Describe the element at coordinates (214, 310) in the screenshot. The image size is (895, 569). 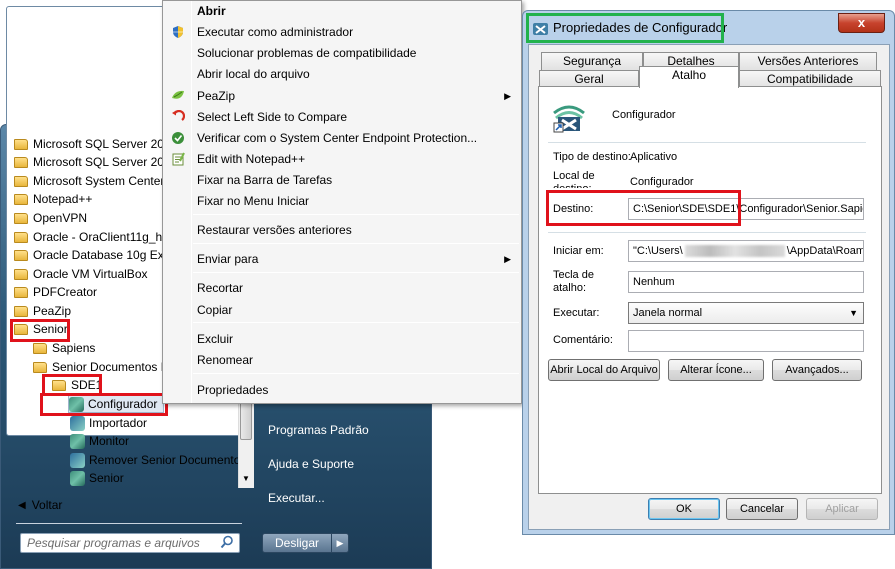
I see `copy-item: Copiar` at that location.